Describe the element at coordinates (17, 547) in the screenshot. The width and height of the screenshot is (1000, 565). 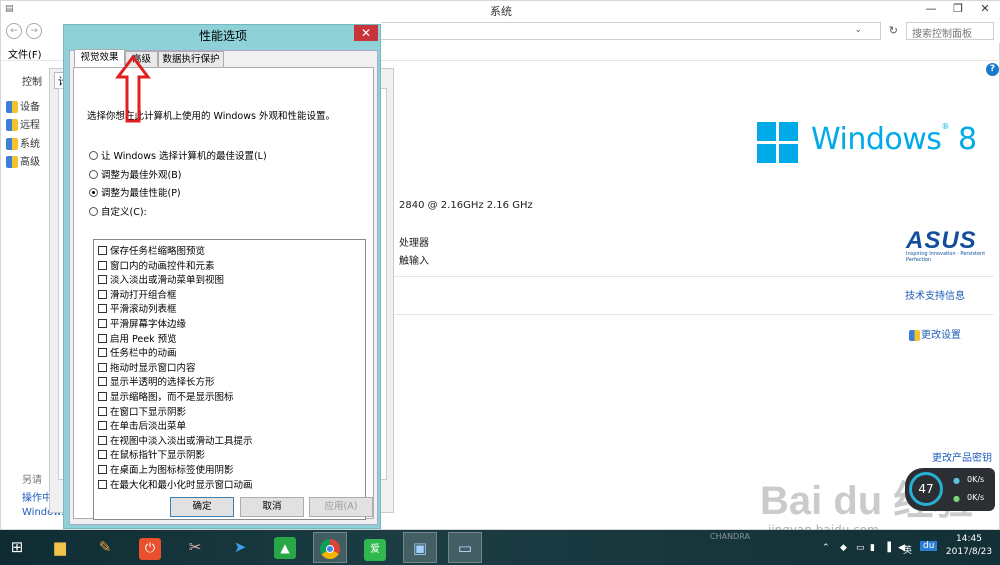
I see `windows-start-icon: ⊞` at that location.